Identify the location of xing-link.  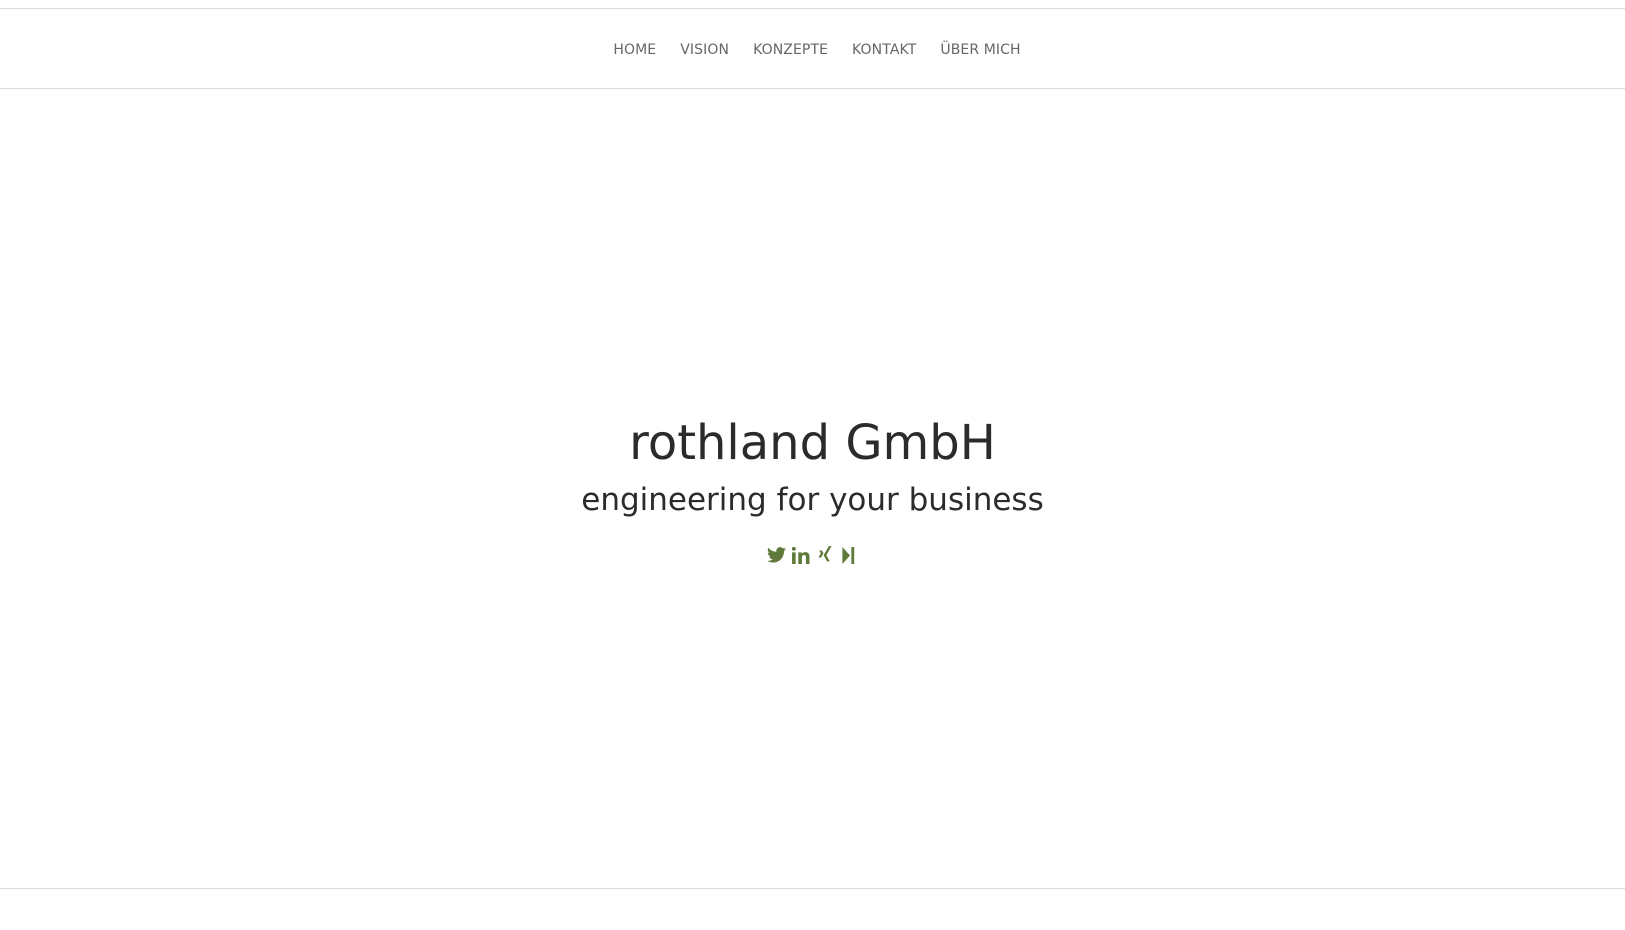
(825, 555).